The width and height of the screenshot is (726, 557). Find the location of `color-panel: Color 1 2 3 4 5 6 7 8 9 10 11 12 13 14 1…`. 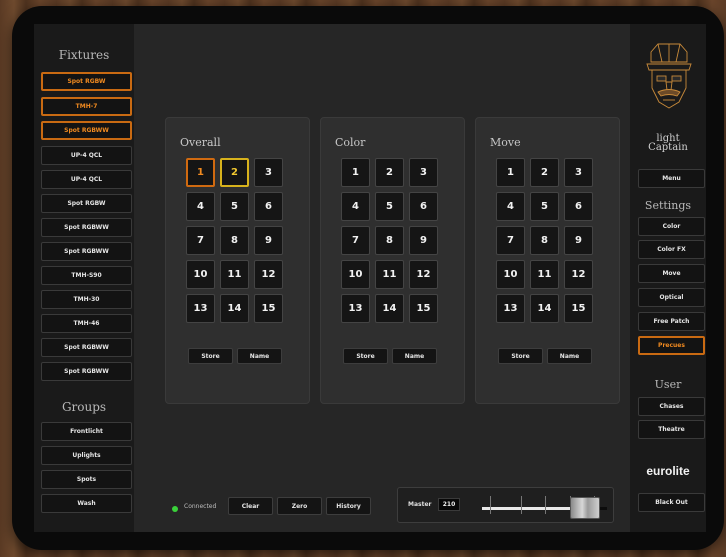

color-panel: Color 1 2 3 4 5 6 7 8 9 10 11 12 13 14 1… is located at coordinates (392, 260).